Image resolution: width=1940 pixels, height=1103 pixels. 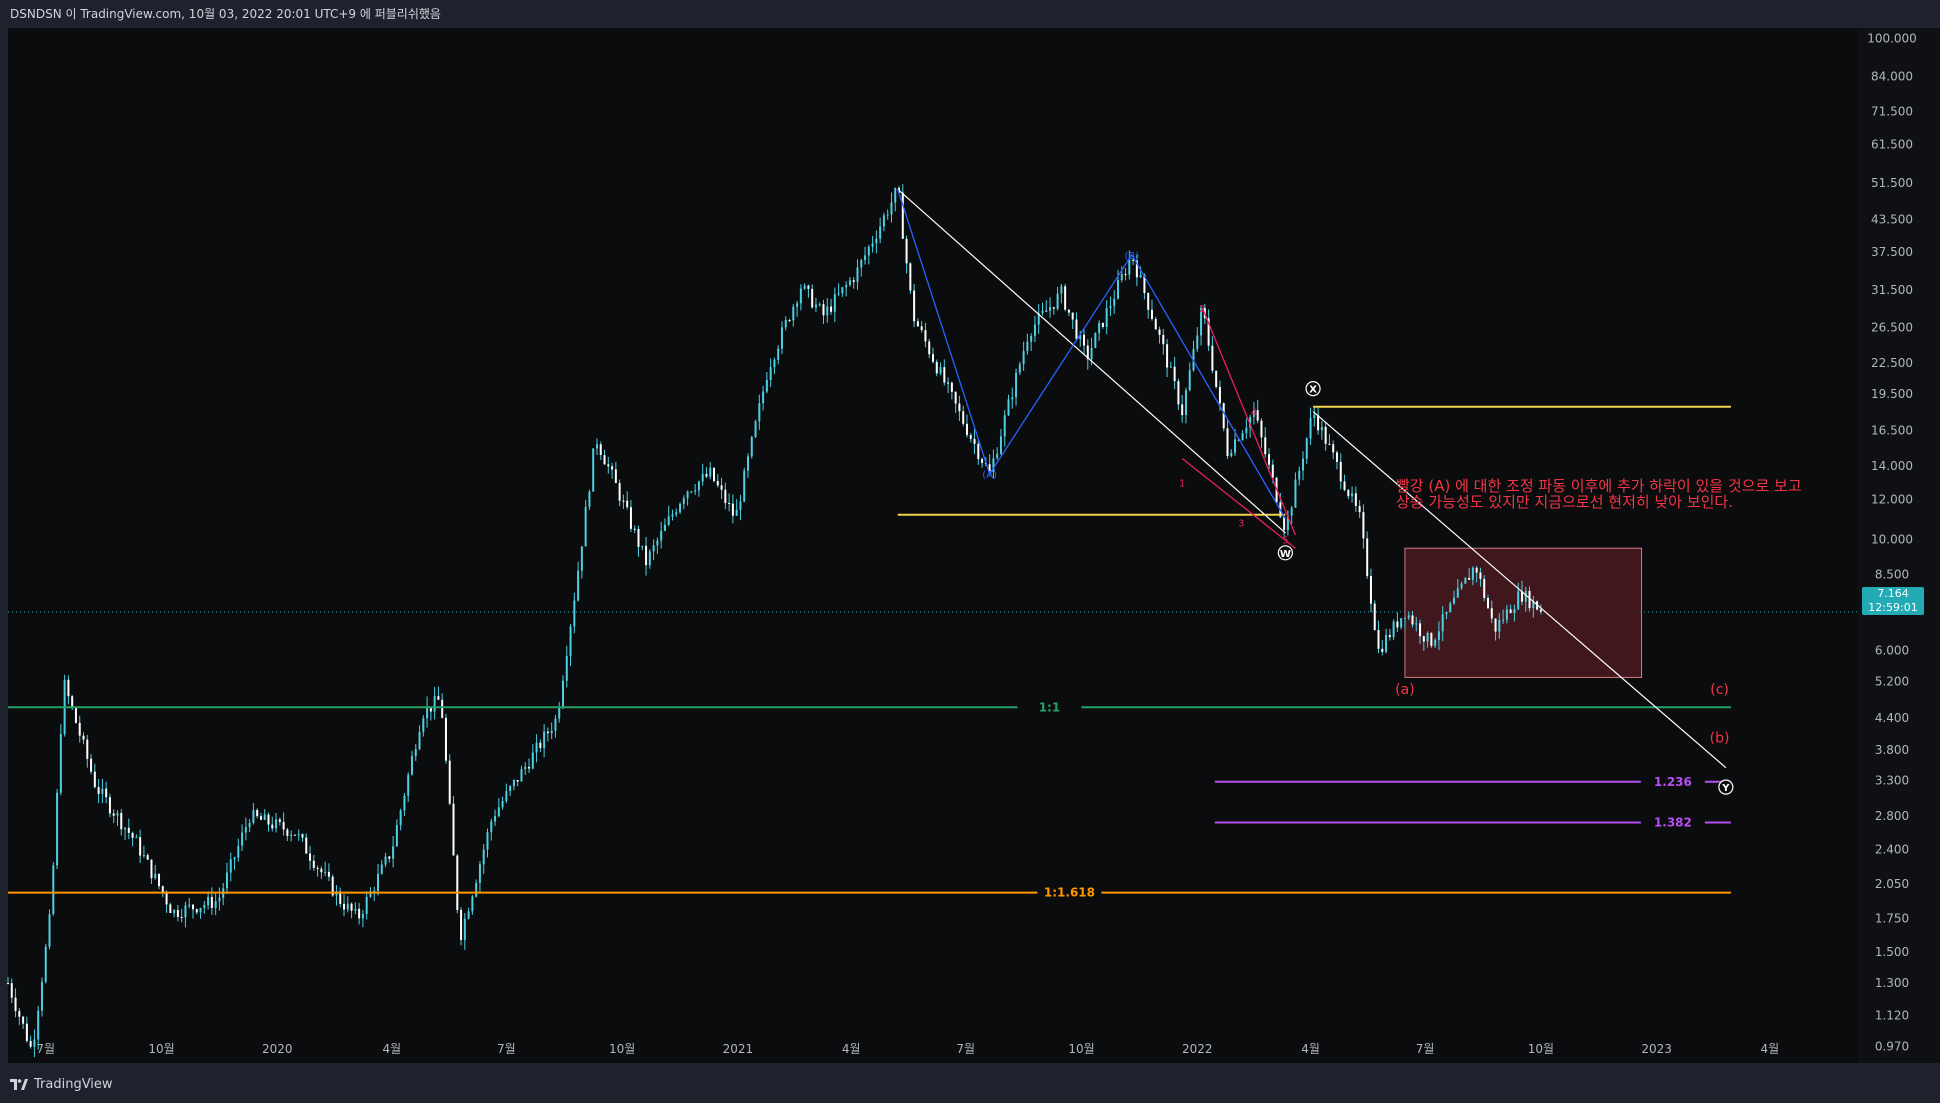 What do you see at coordinates (1892, 39) in the screenshot?
I see `y-tick-label: 100.000` at bounding box center [1892, 39].